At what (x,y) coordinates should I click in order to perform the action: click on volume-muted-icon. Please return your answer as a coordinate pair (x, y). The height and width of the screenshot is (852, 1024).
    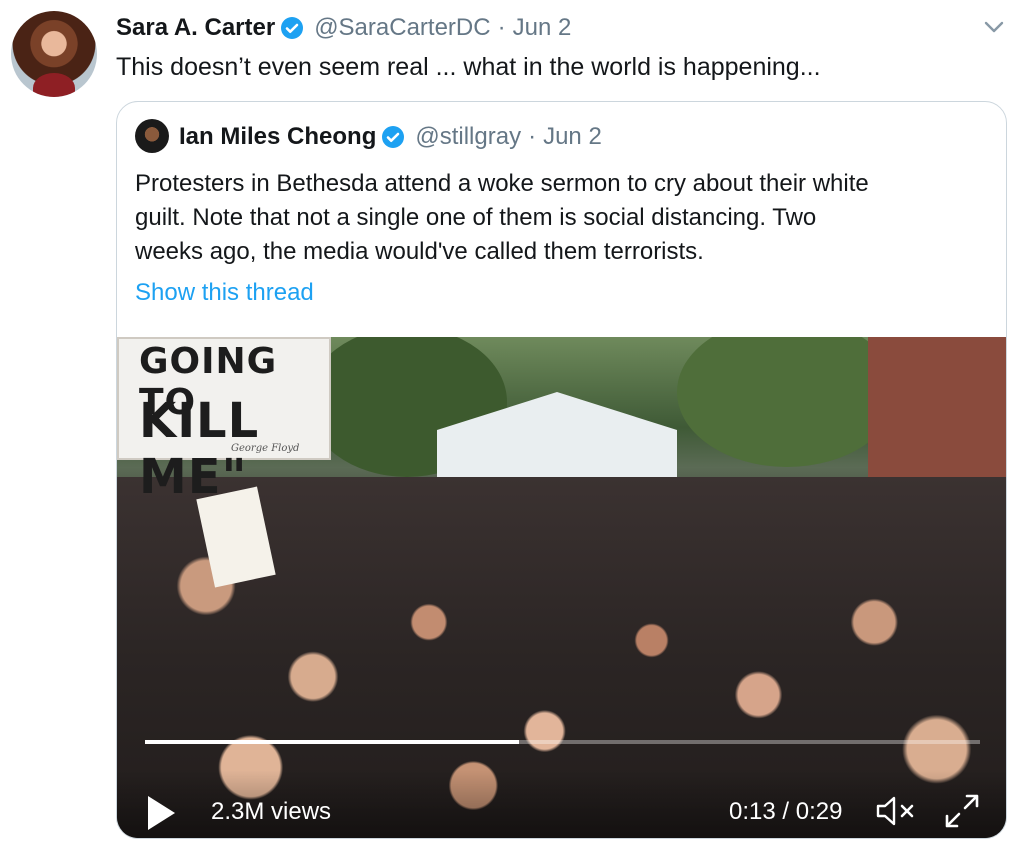
    Looking at the image, I should click on (897, 811).